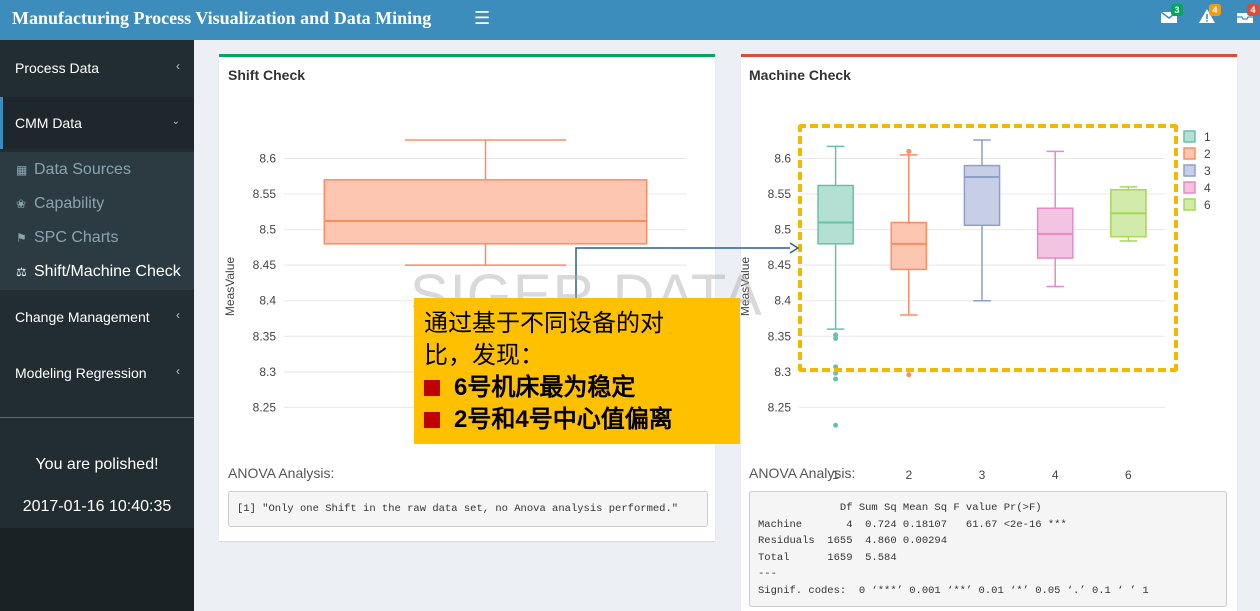 The height and width of the screenshot is (611, 1260). Describe the element at coordinates (97, 506) in the screenshot. I see `status-datetime: 2017-01-16 10:40:35` at that location.